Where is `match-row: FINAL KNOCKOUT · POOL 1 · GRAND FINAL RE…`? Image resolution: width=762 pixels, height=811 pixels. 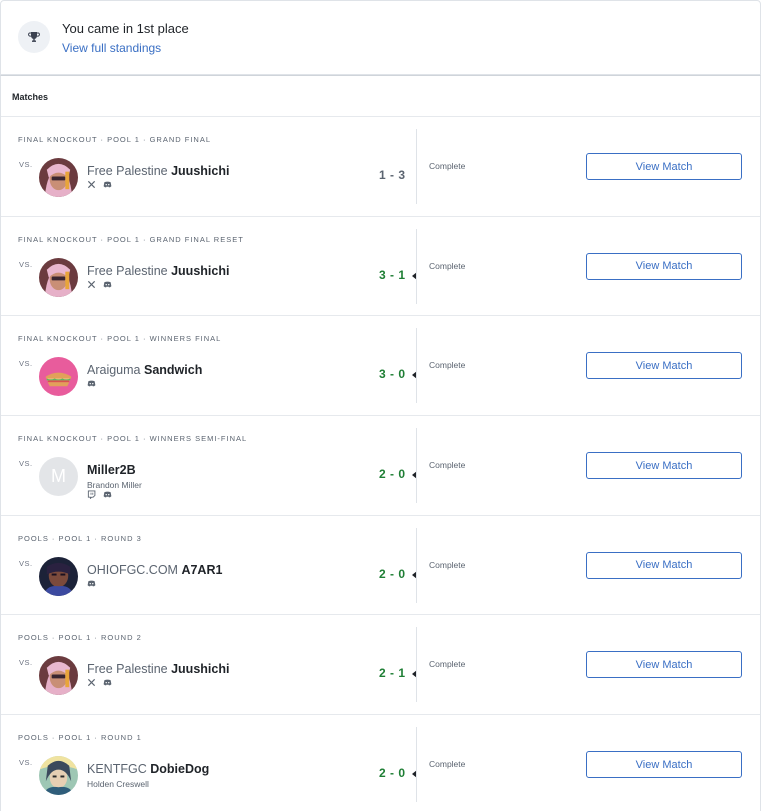
match-row: FINAL KNOCKOUT · POOL 1 · GRAND FINAL RE… is located at coordinates (380, 267).